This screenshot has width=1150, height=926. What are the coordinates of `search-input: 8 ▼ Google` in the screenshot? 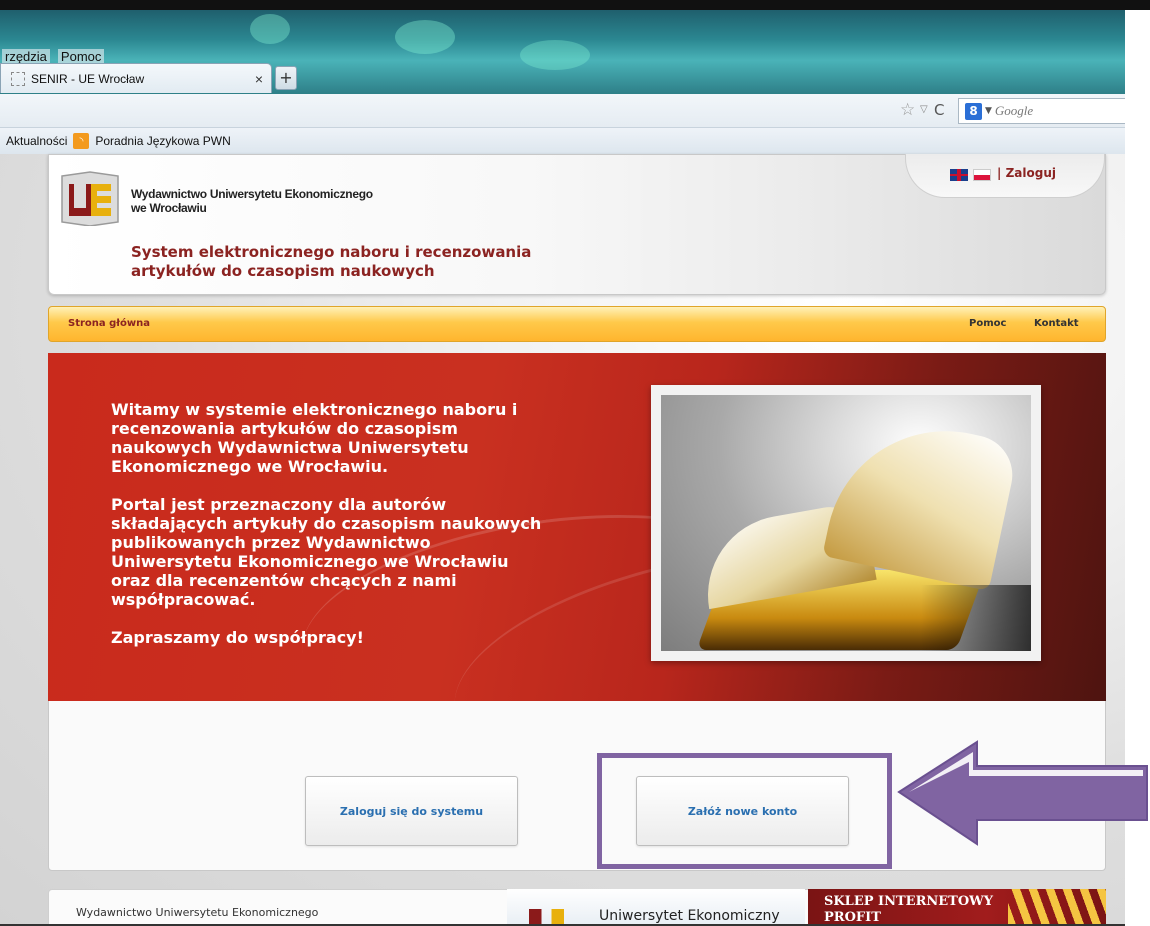 It's located at (1041, 111).